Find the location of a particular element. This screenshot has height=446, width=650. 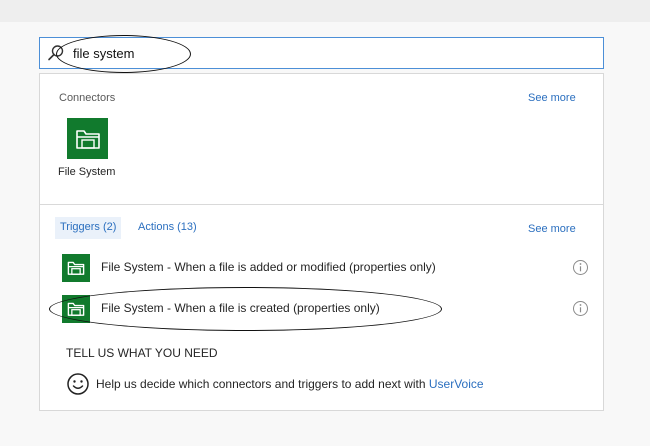

tab-actions: Actions (13) is located at coordinates (167, 227).